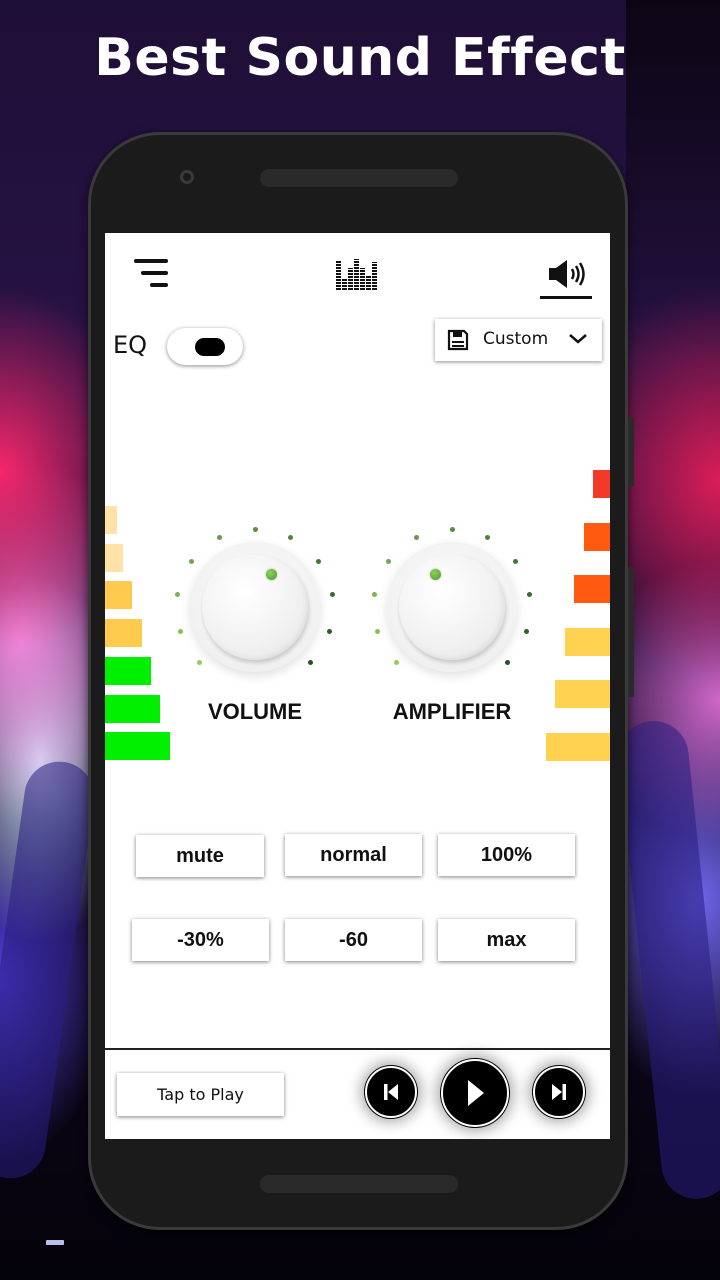 Image resolution: width=720 pixels, height=1280 pixels. What do you see at coordinates (55, 1242) in the screenshot?
I see `page-indicator` at bounding box center [55, 1242].